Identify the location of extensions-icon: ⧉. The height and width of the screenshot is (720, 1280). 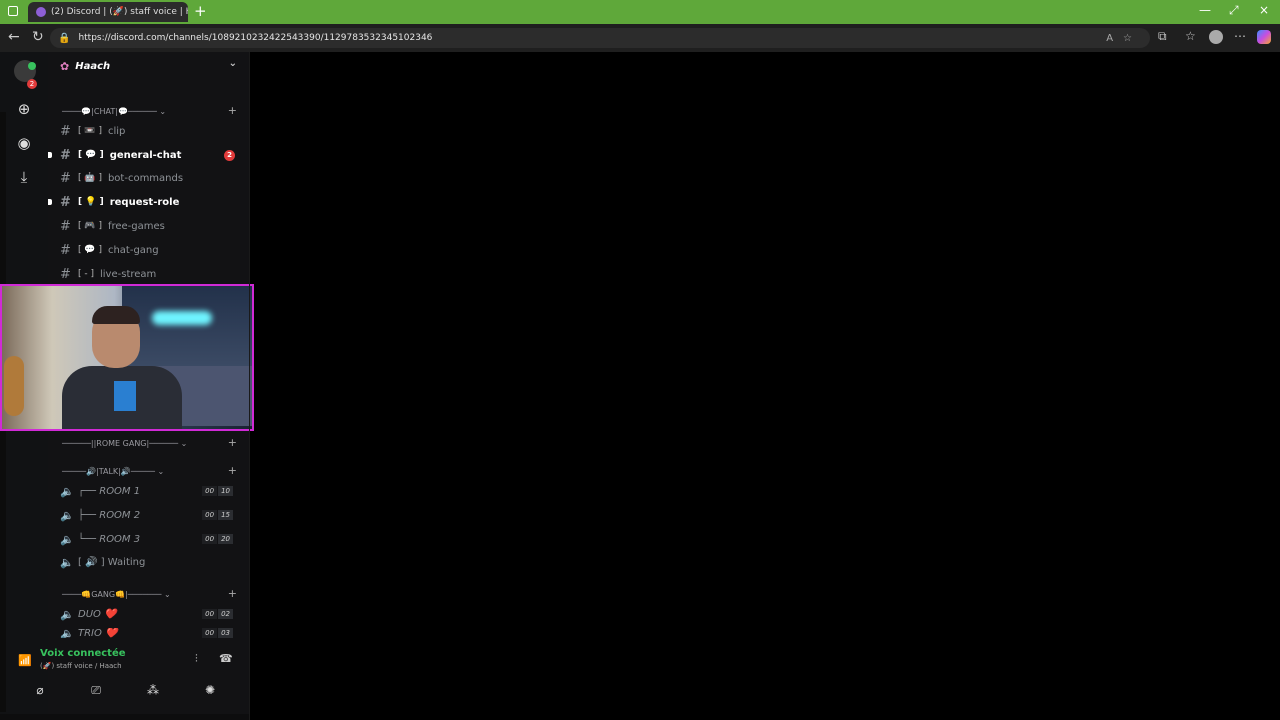
(1162, 36).